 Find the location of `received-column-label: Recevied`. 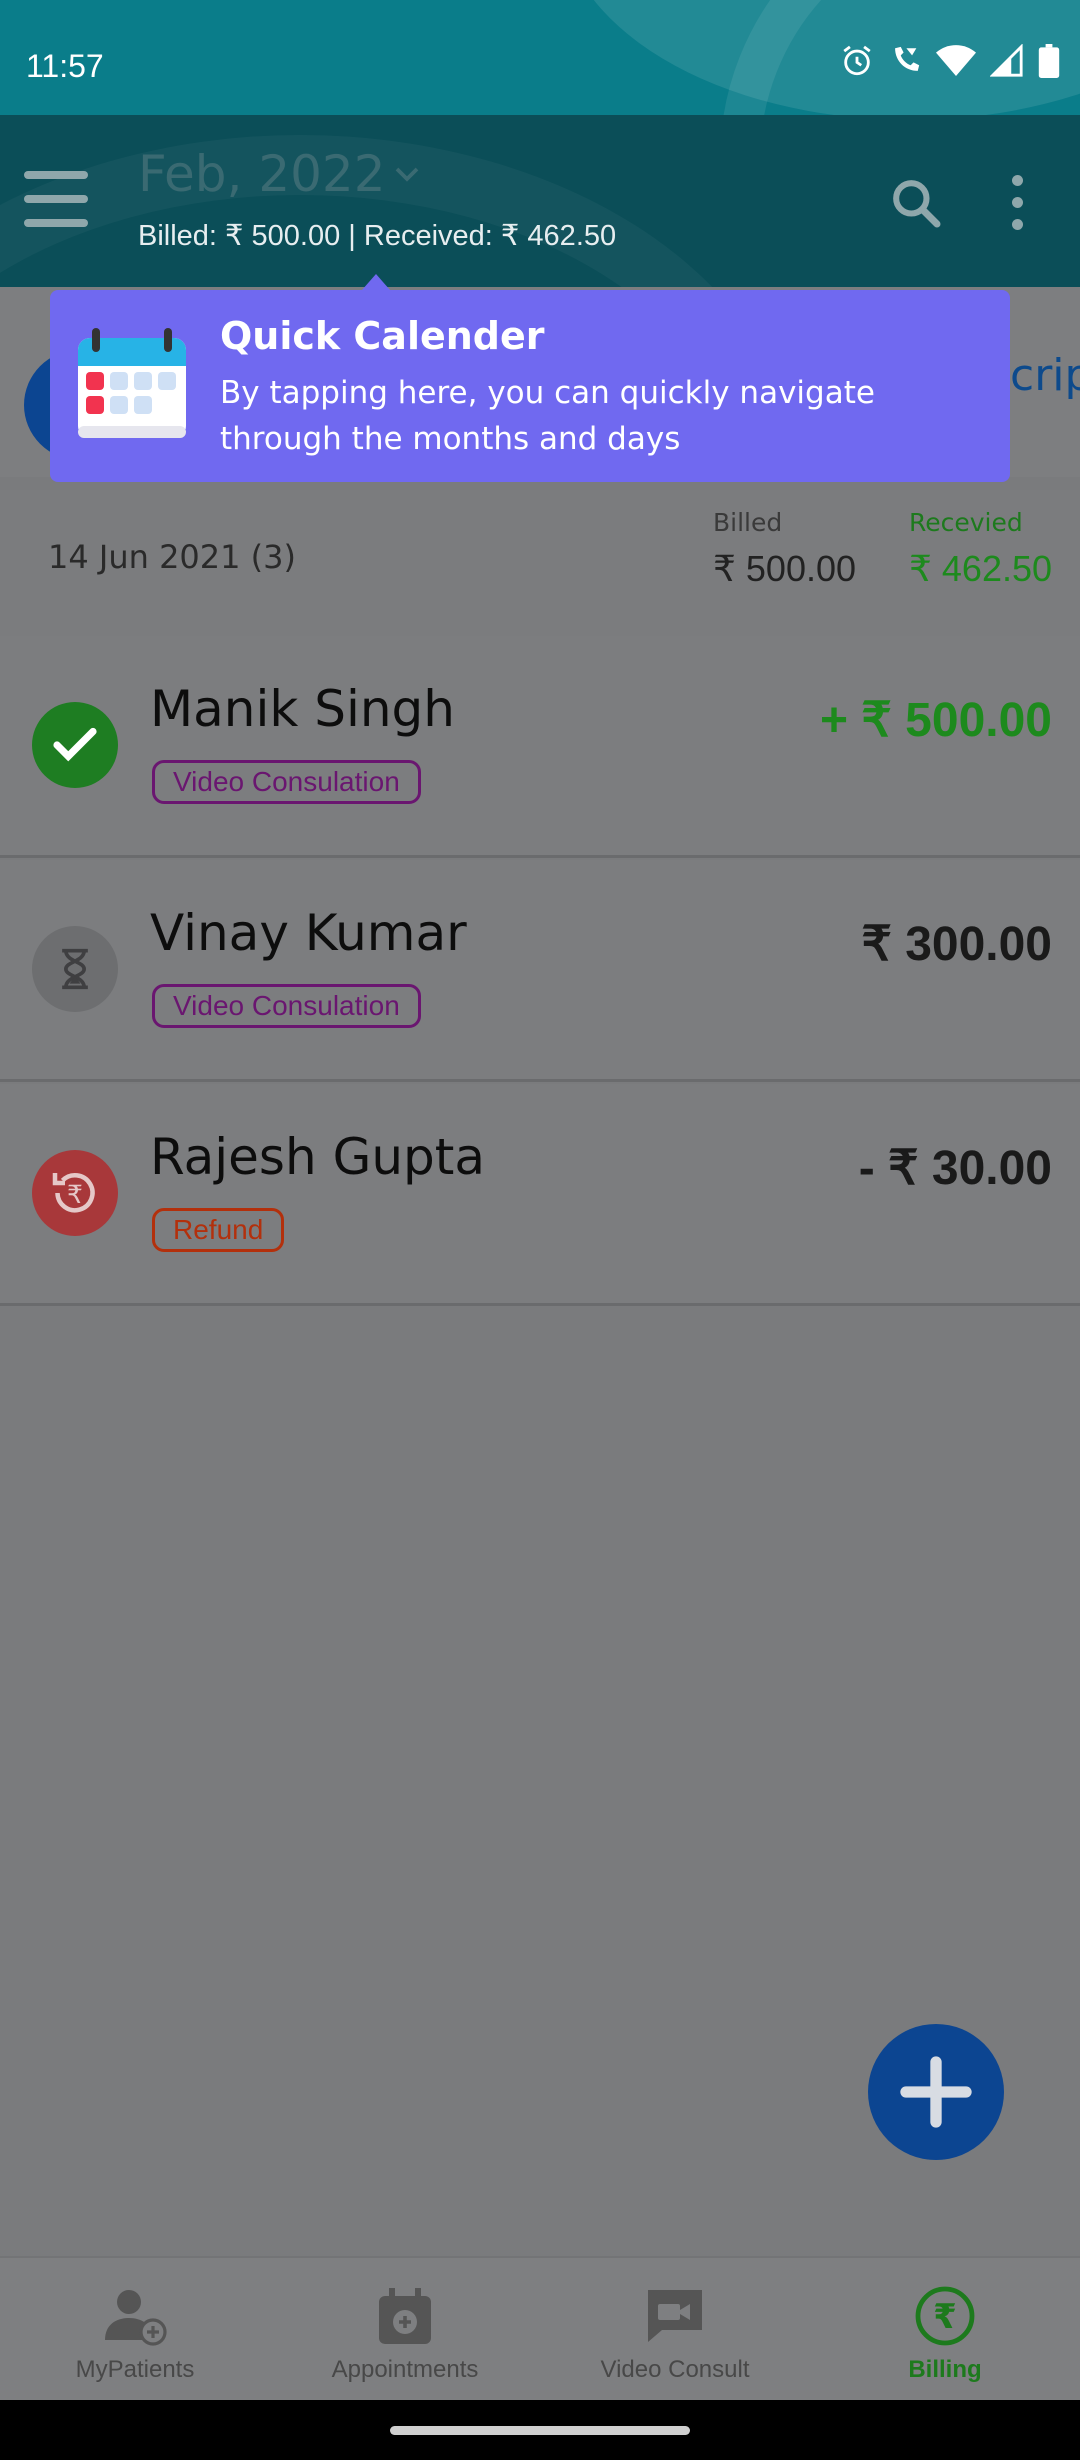

received-column-label: Recevied is located at coordinates (966, 522).